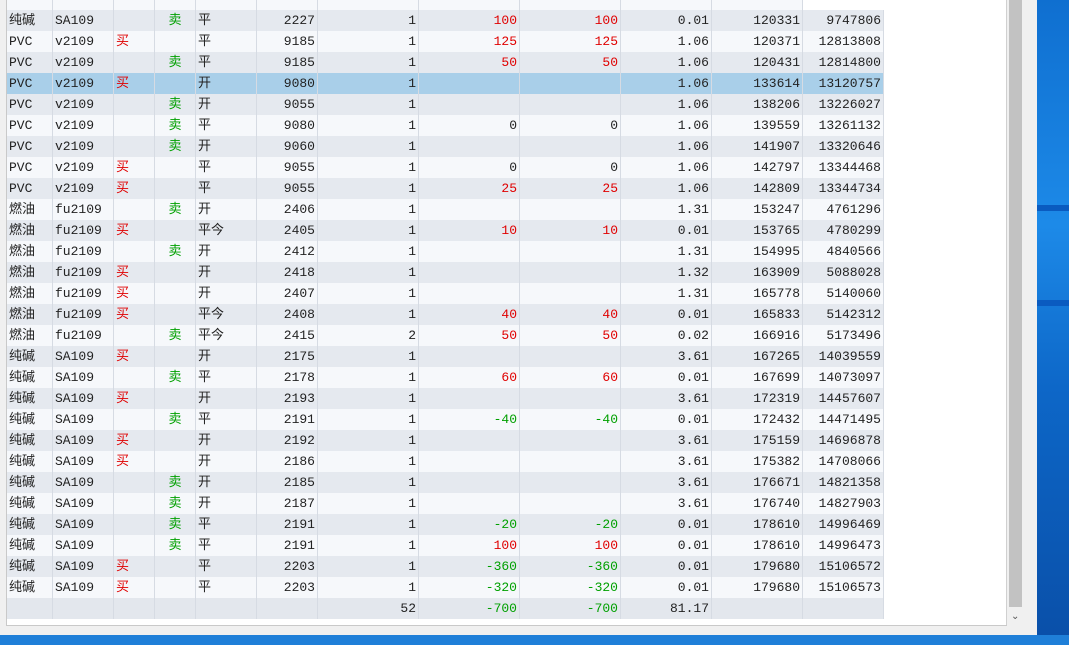  I want to click on table-row: 纯碱 SA109 买 开 2175 1 3.61 167265 14039559, so click(445, 356).